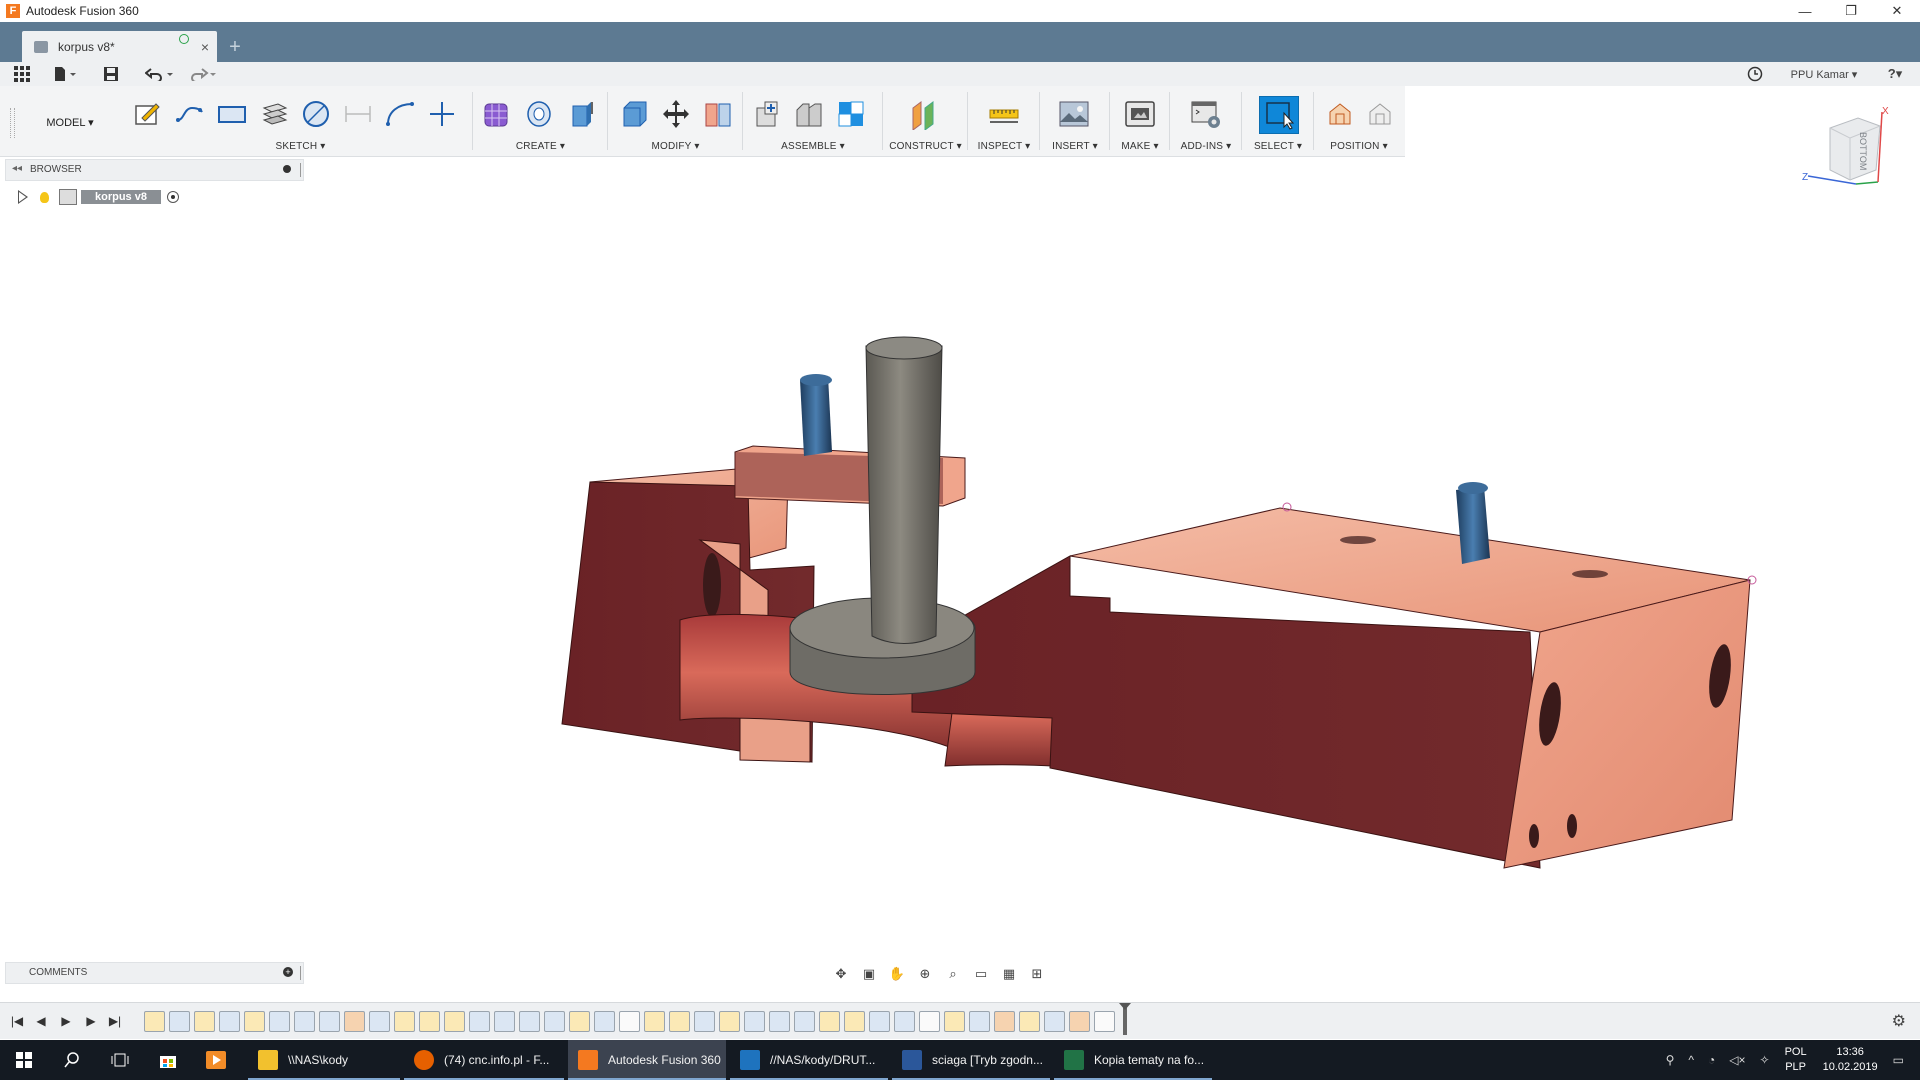  What do you see at coordinates (12, 123) in the screenshot?
I see `toolbar-grip` at bounding box center [12, 123].